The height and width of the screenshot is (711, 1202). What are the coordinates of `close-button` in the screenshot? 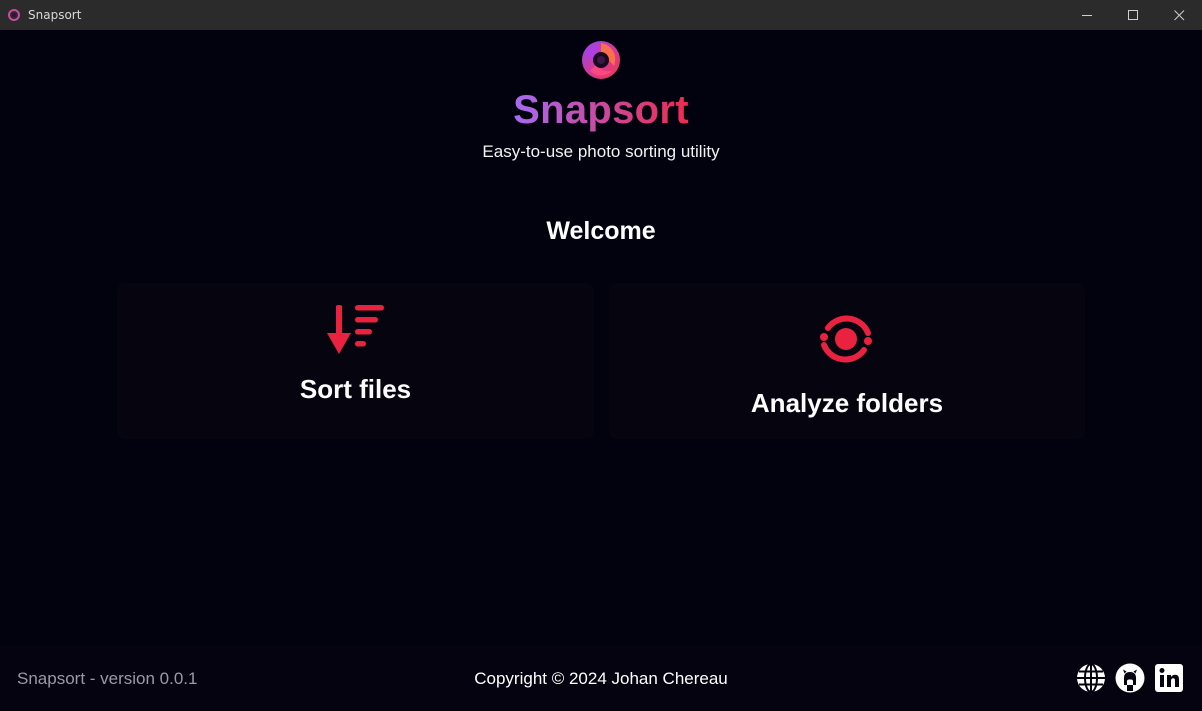 It's located at (1179, 15).